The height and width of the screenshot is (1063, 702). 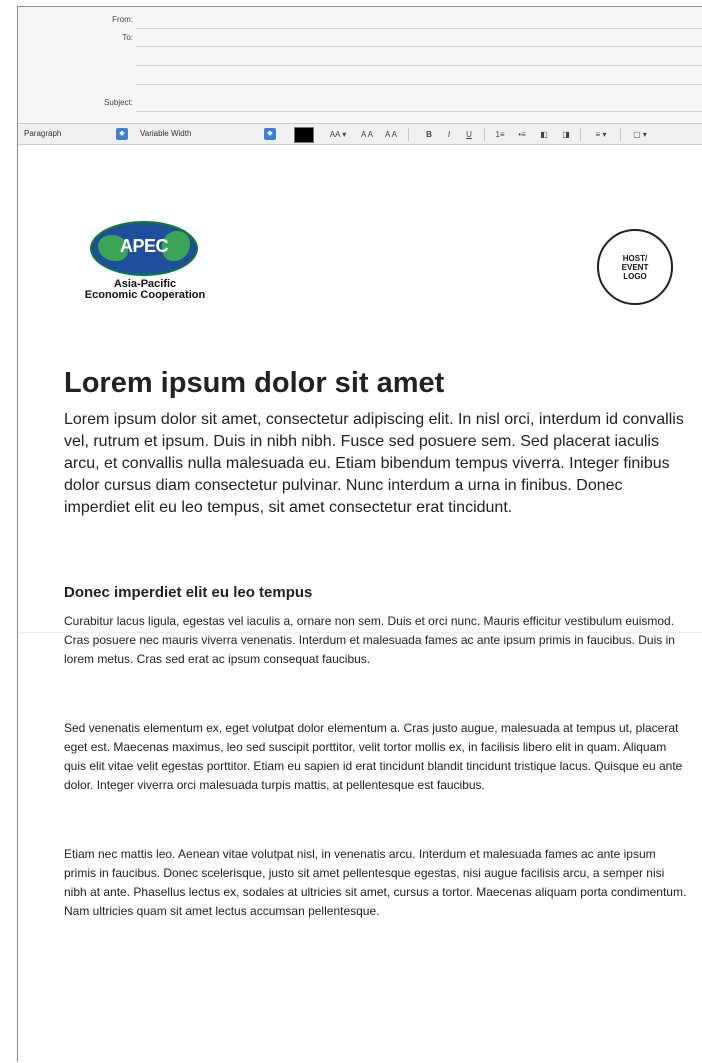 What do you see at coordinates (127, 37) in the screenshot?
I see `to-label: To:` at bounding box center [127, 37].